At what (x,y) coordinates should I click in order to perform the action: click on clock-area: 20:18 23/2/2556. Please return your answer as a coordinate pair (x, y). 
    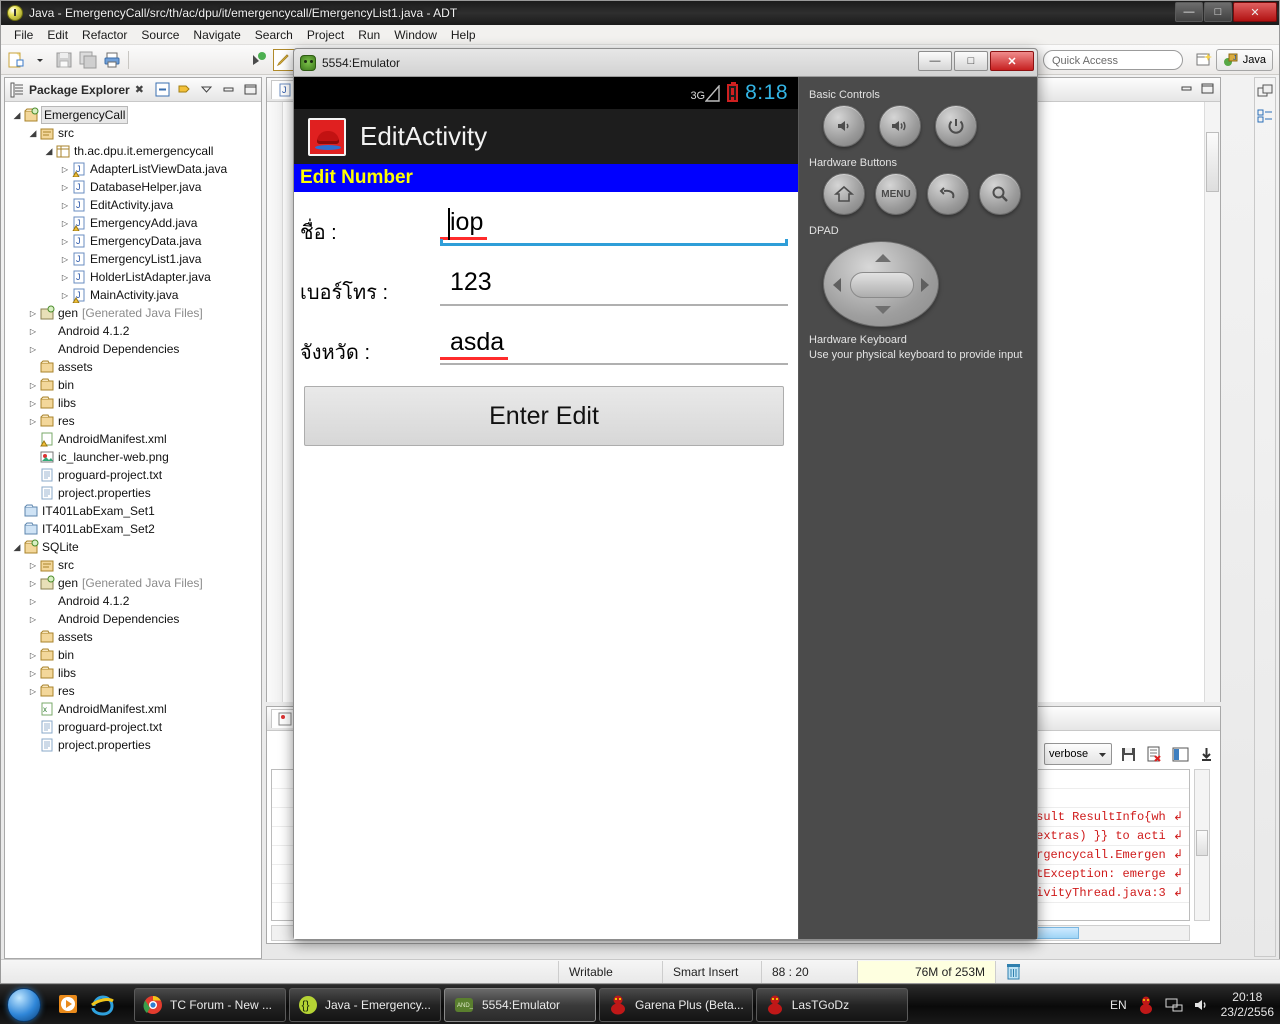
    Looking at the image, I should click on (1247, 1005).